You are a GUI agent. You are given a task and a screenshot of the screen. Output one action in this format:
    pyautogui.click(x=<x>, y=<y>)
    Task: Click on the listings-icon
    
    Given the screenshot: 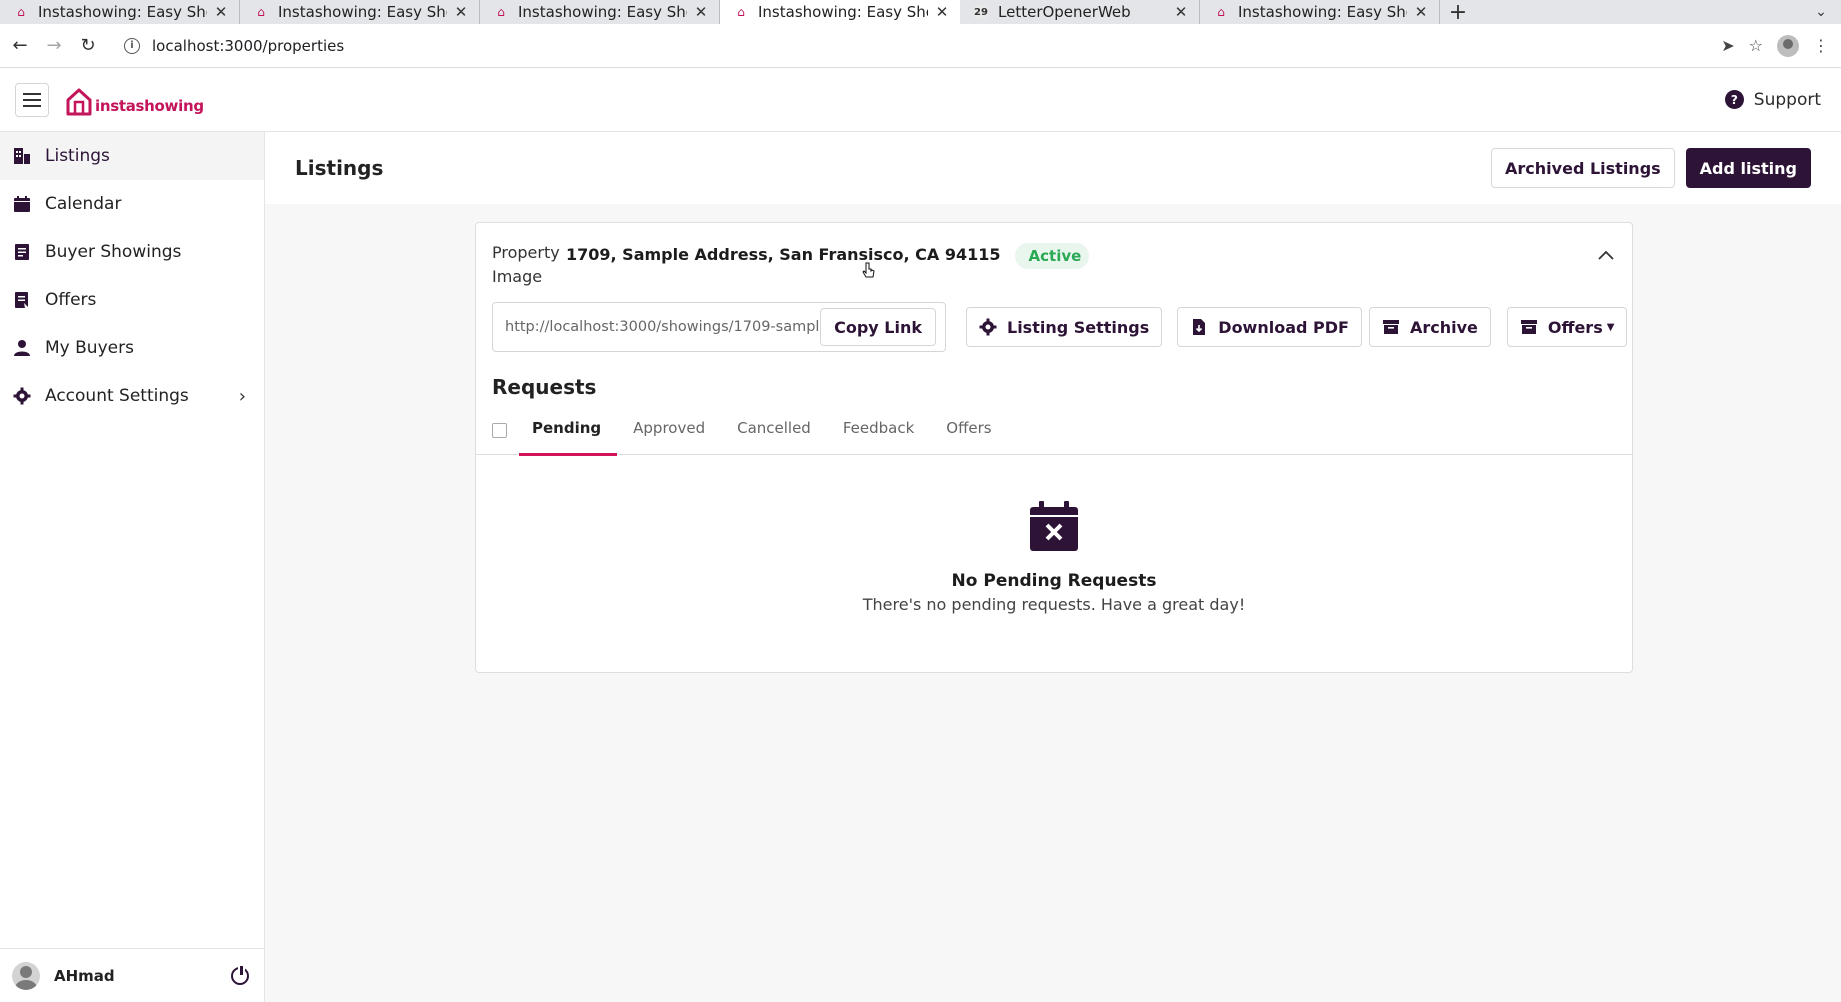 What is the action you would take?
    pyautogui.click(x=22, y=156)
    